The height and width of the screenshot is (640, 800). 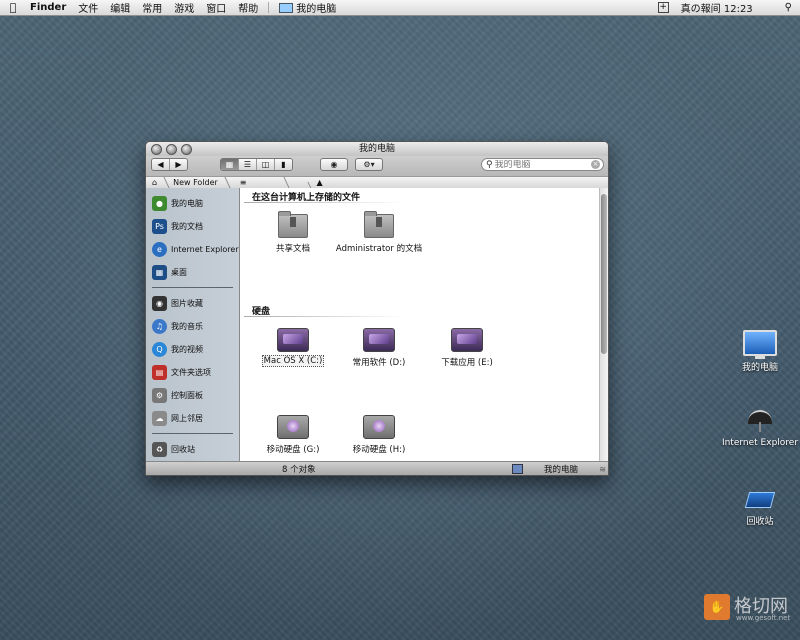 I want to click on sidebar-item-internet-explorer: e Internet Explorer, so click(x=192, y=249).